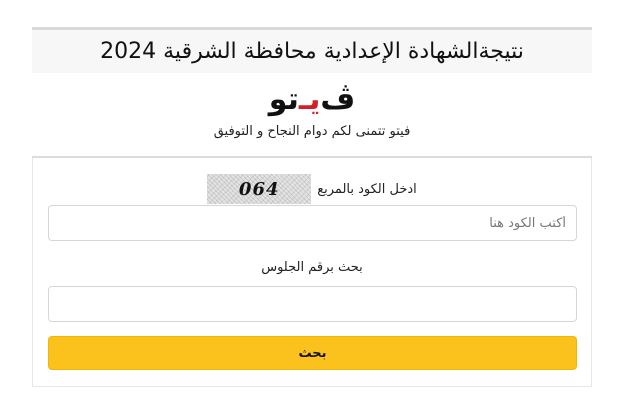 The image size is (639, 410). Describe the element at coordinates (312, 353) in the screenshot. I see `search-button: بحث` at that location.